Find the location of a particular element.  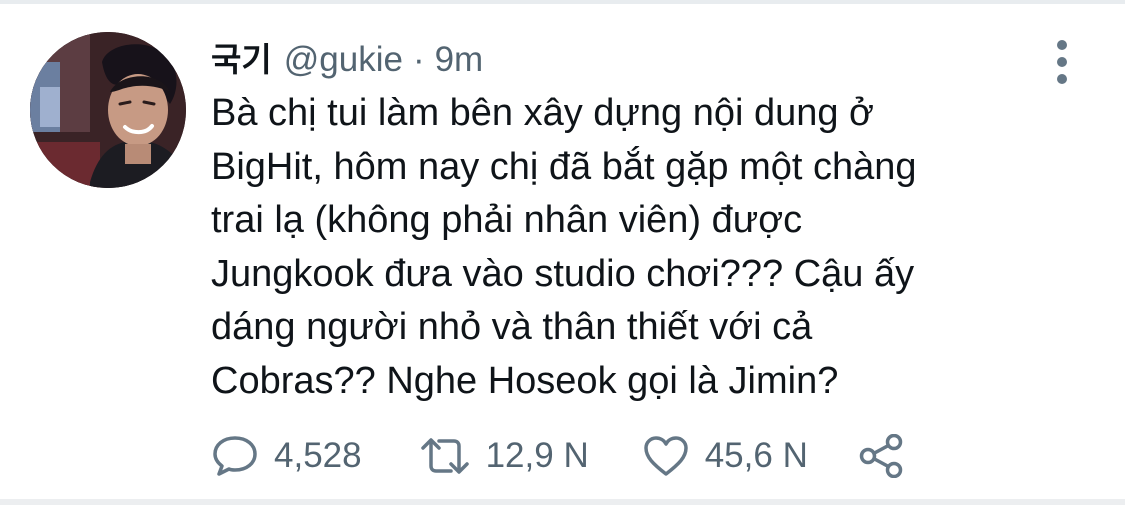

user-handle: @gukie is located at coordinates (343, 60).